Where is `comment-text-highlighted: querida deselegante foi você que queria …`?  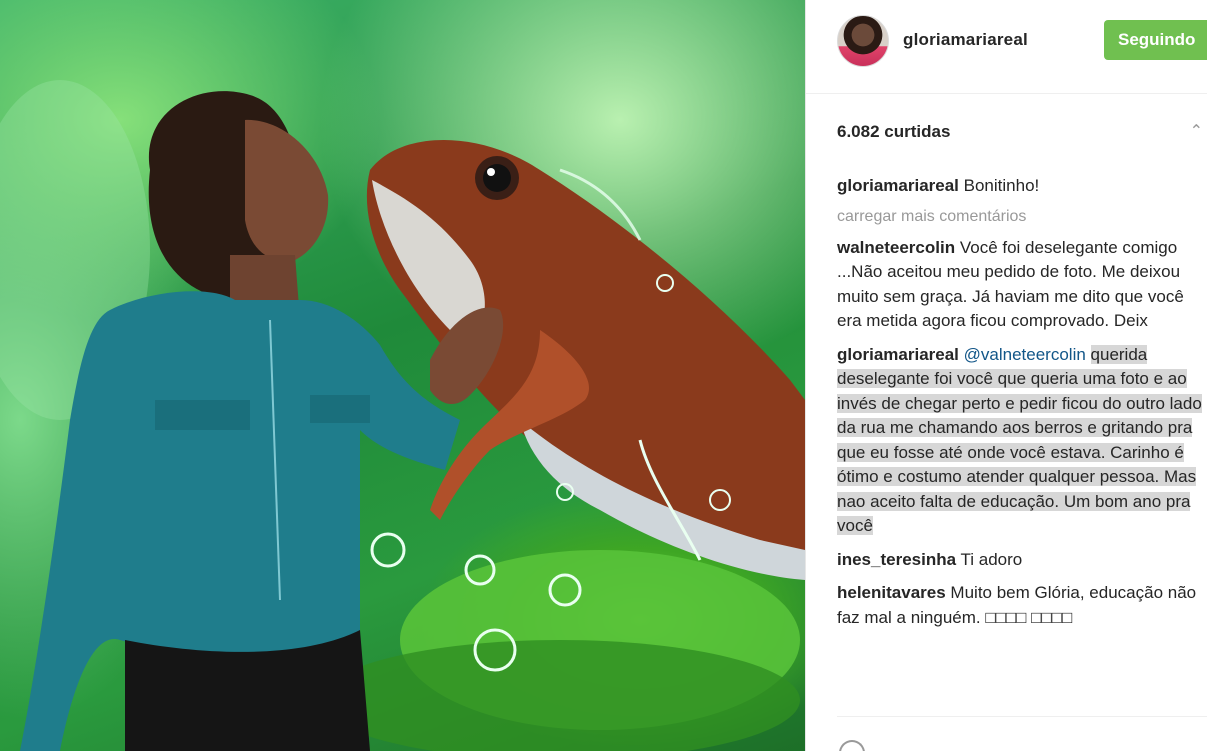
comment-text-highlighted: querida deselegante foi você que queria … is located at coordinates (1019, 439).